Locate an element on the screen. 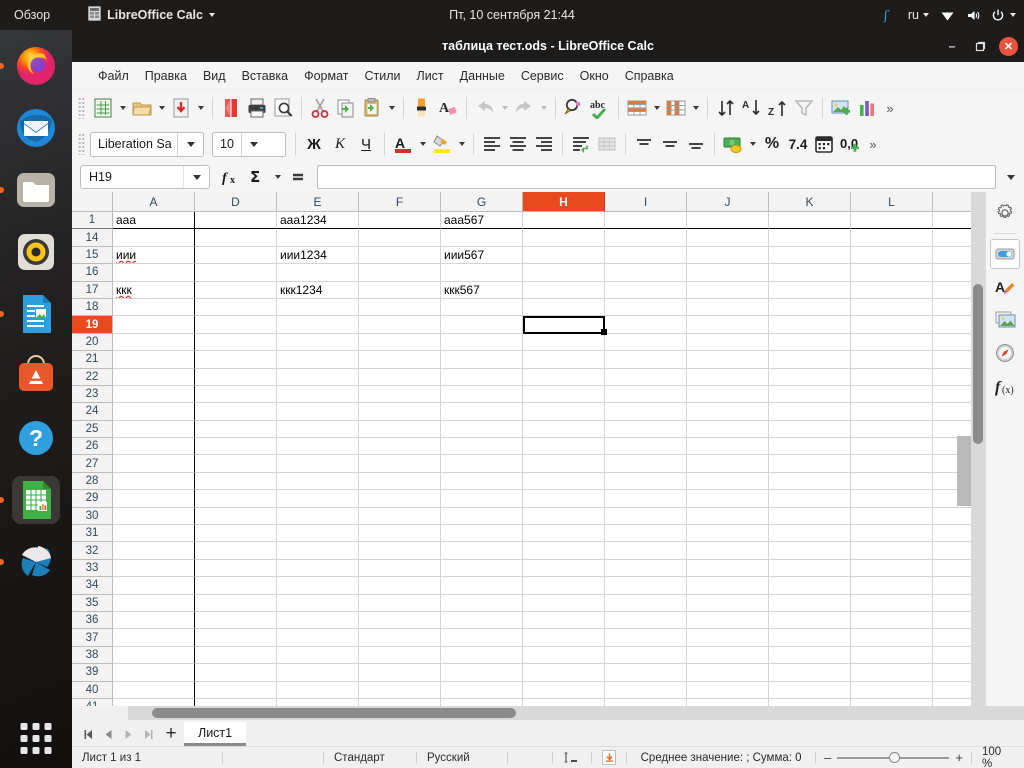  autofilter-icon is located at coordinates (804, 108).